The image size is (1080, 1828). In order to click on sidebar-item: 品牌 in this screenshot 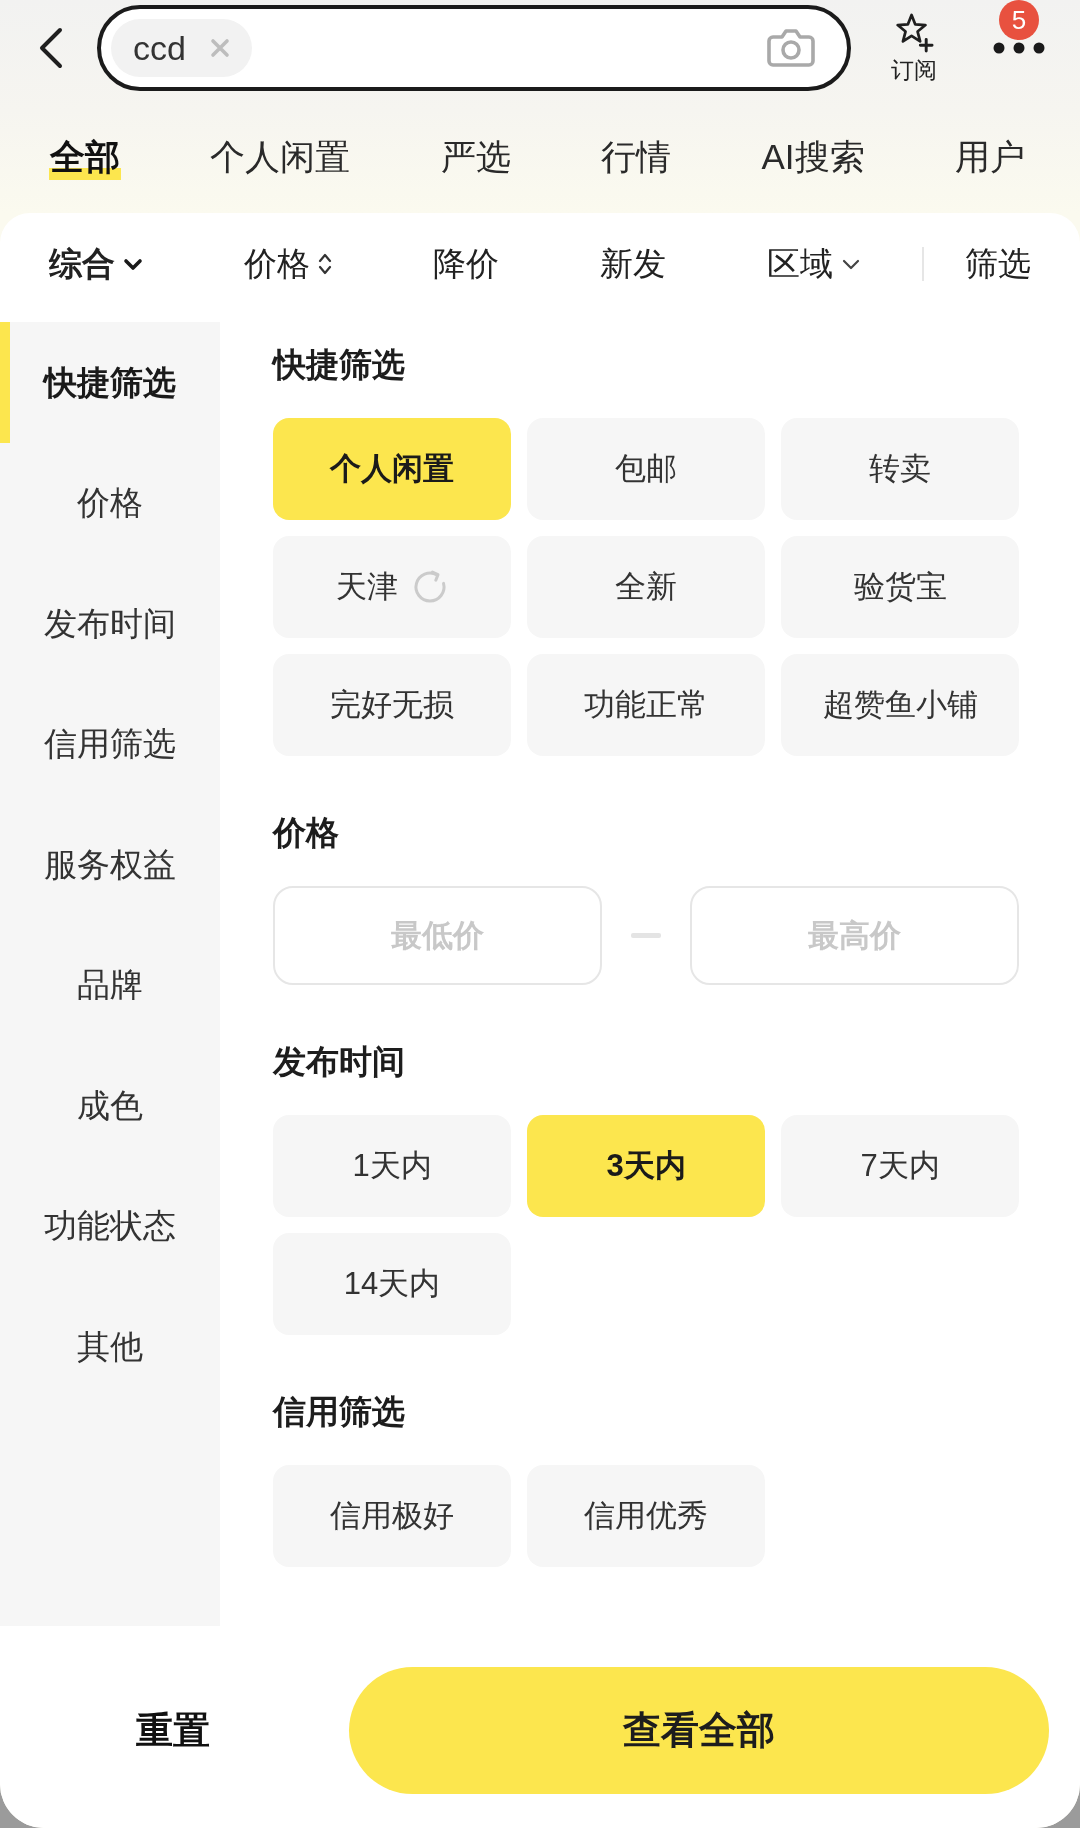, I will do `click(110, 984)`.